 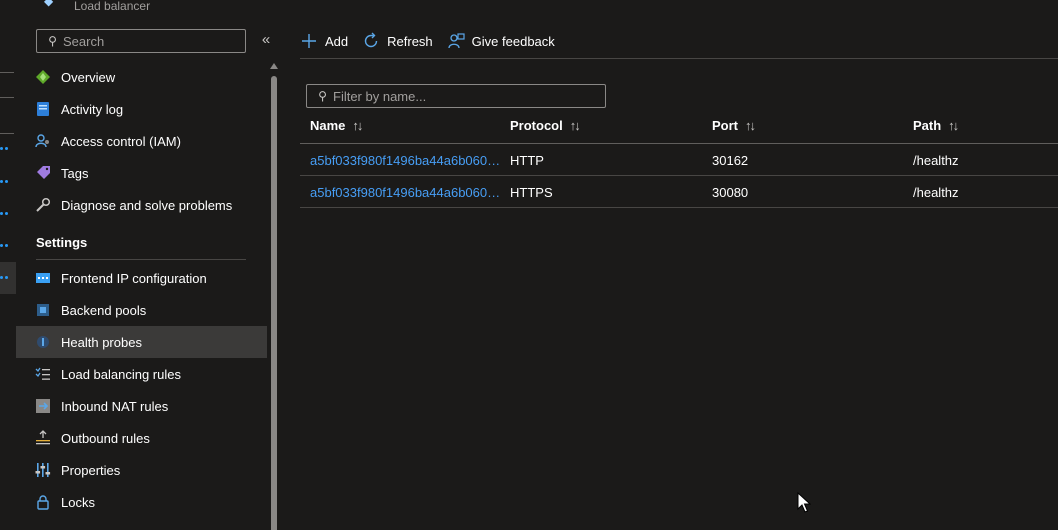 I want to click on menu-search-box: ⚲, so click(x=141, y=41).